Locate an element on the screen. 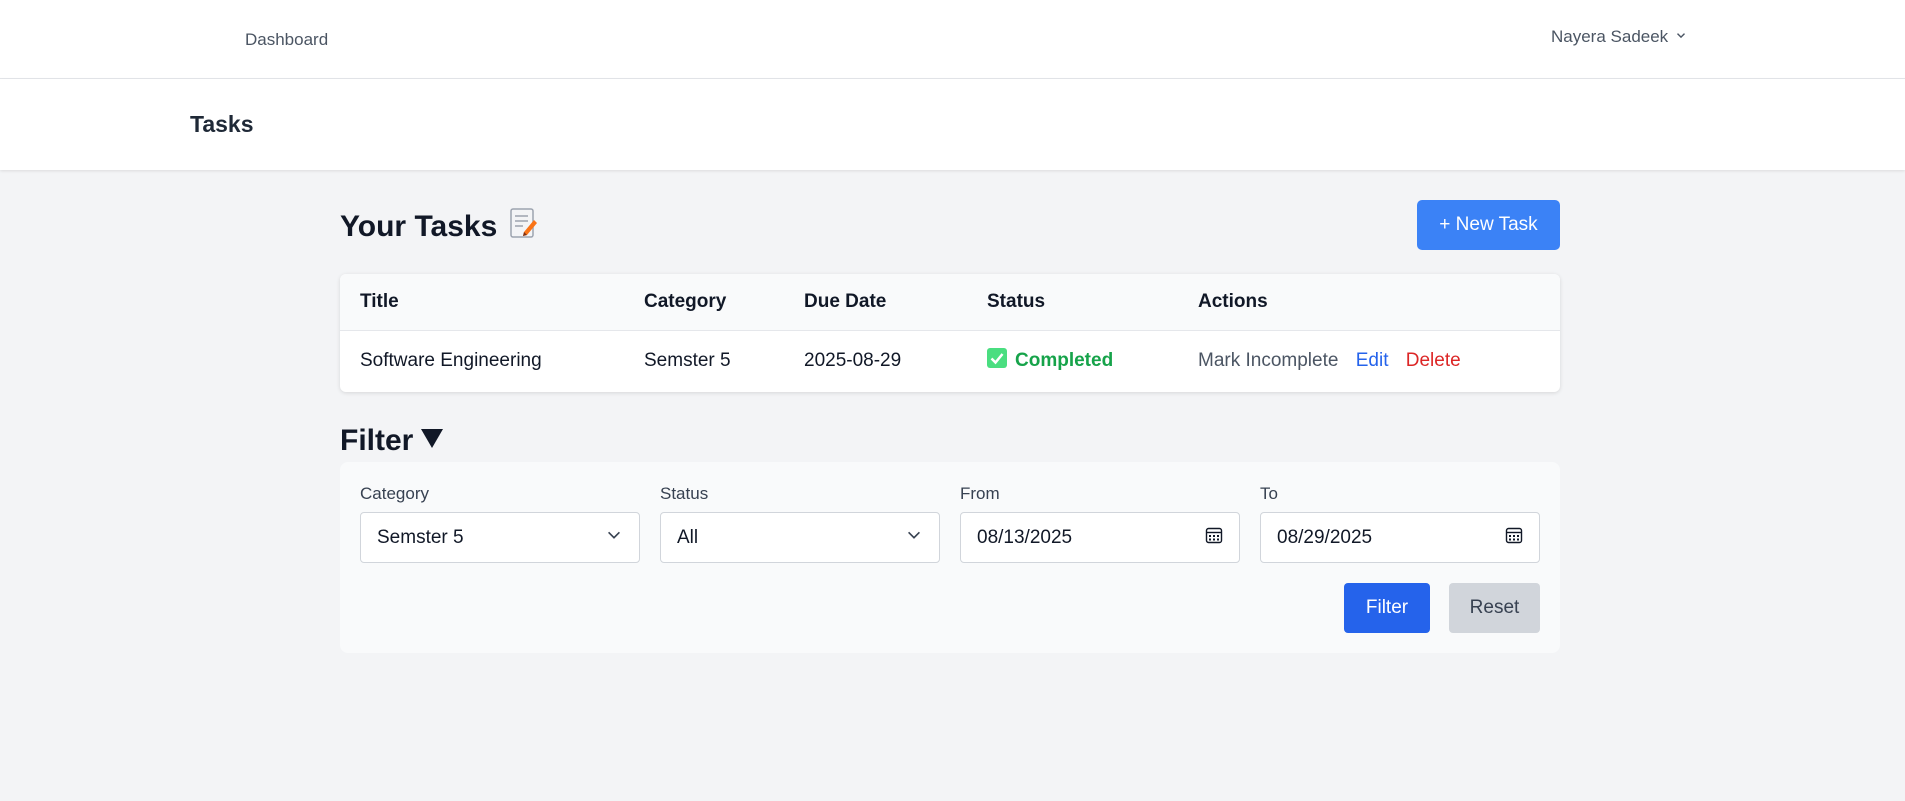 The height and width of the screenshot is (801, 1905). from-date-value: 08/13/2025 is located at coordinates (1025, 537).